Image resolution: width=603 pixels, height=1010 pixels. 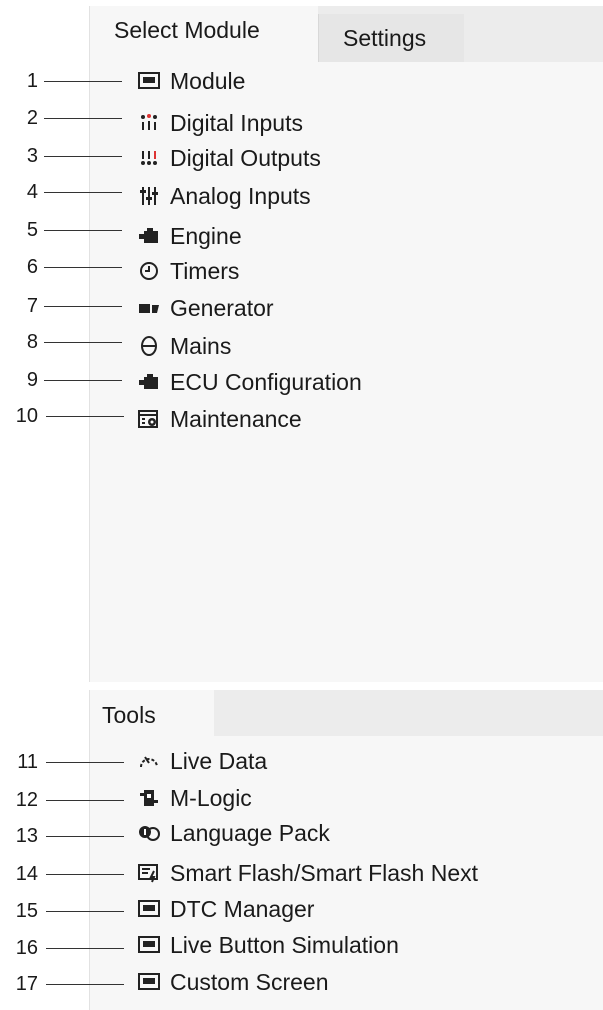 I want to click on menu-item-label: Analog Inputs, so click(x=240, y=195).